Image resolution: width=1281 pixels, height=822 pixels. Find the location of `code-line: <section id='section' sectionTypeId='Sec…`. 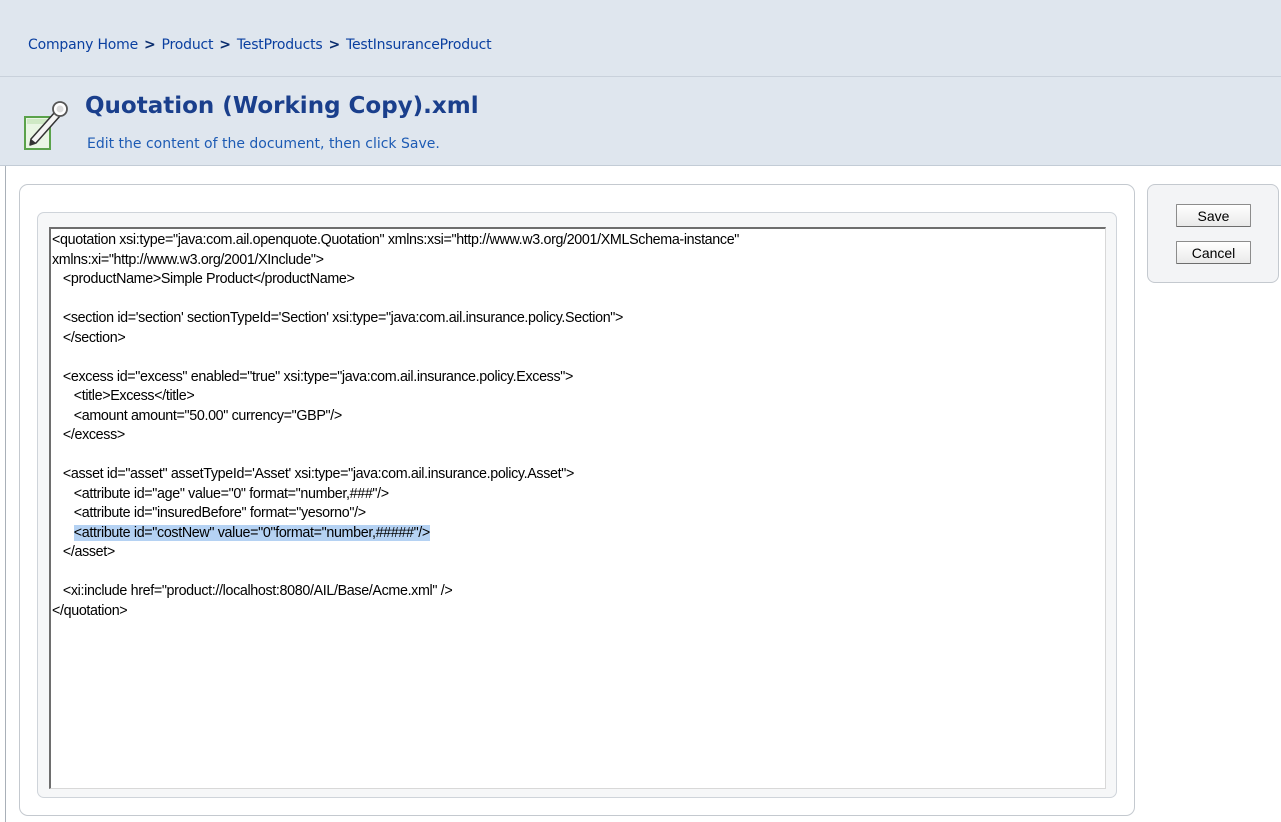

code-line: <section id='section' sectionTypeId='Sec… is located at coordinates (338, 318).